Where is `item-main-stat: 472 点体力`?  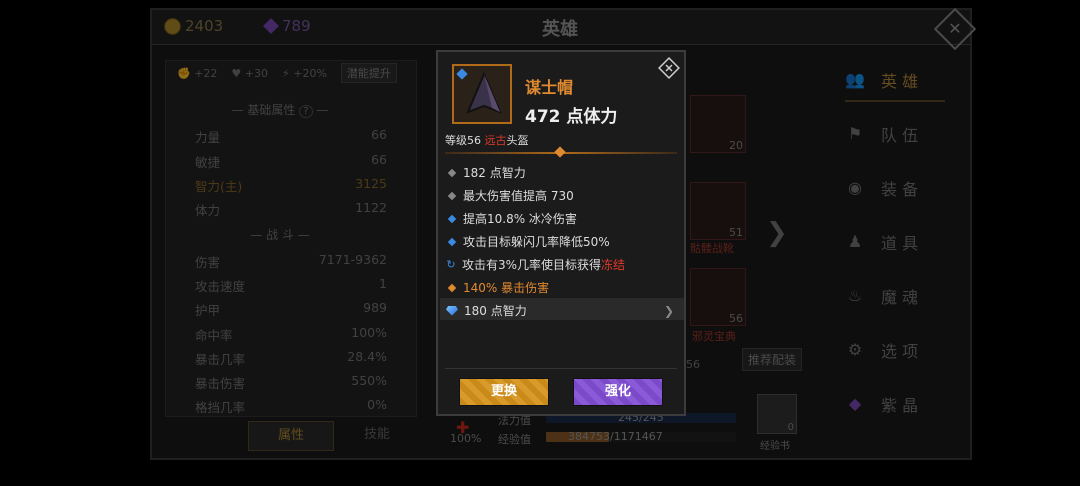 item-main-stat: 472 点体力 is located at coordinates (571, 117).